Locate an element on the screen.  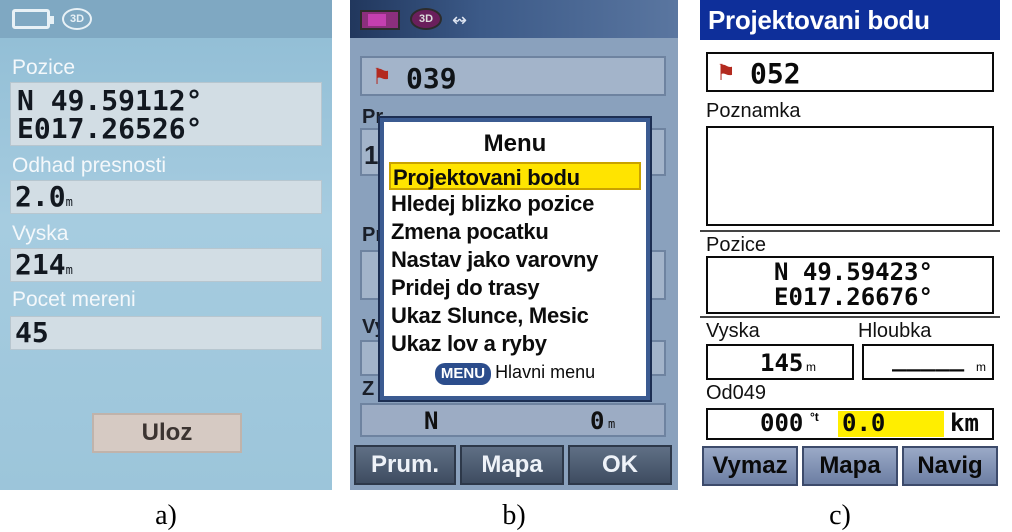
poznamka-field is located at coordinates (850, 176).